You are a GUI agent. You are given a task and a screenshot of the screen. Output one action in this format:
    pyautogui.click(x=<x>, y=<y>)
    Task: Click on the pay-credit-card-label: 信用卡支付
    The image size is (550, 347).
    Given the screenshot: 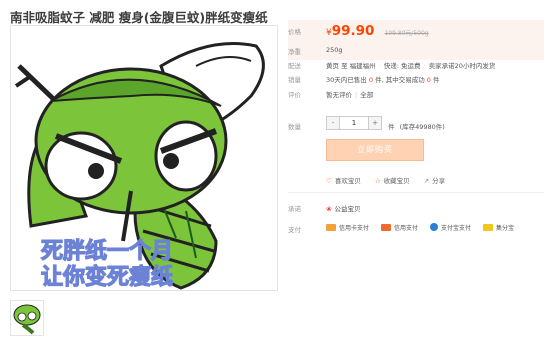 What is the action you would take?
    pyautogui.click(x=354, y=228)
    